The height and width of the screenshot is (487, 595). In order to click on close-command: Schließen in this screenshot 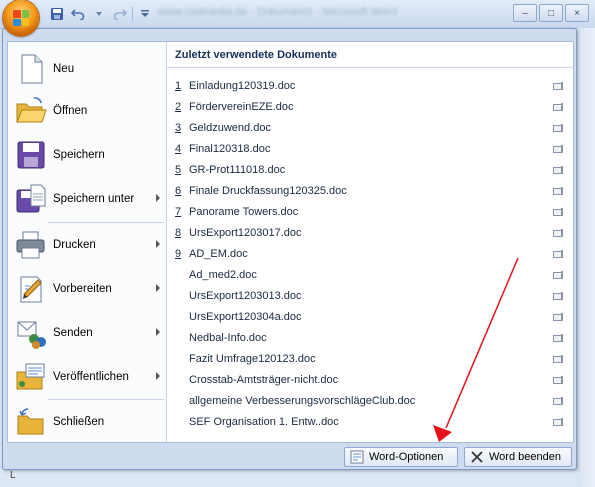, I will do `click(87, 422)`.